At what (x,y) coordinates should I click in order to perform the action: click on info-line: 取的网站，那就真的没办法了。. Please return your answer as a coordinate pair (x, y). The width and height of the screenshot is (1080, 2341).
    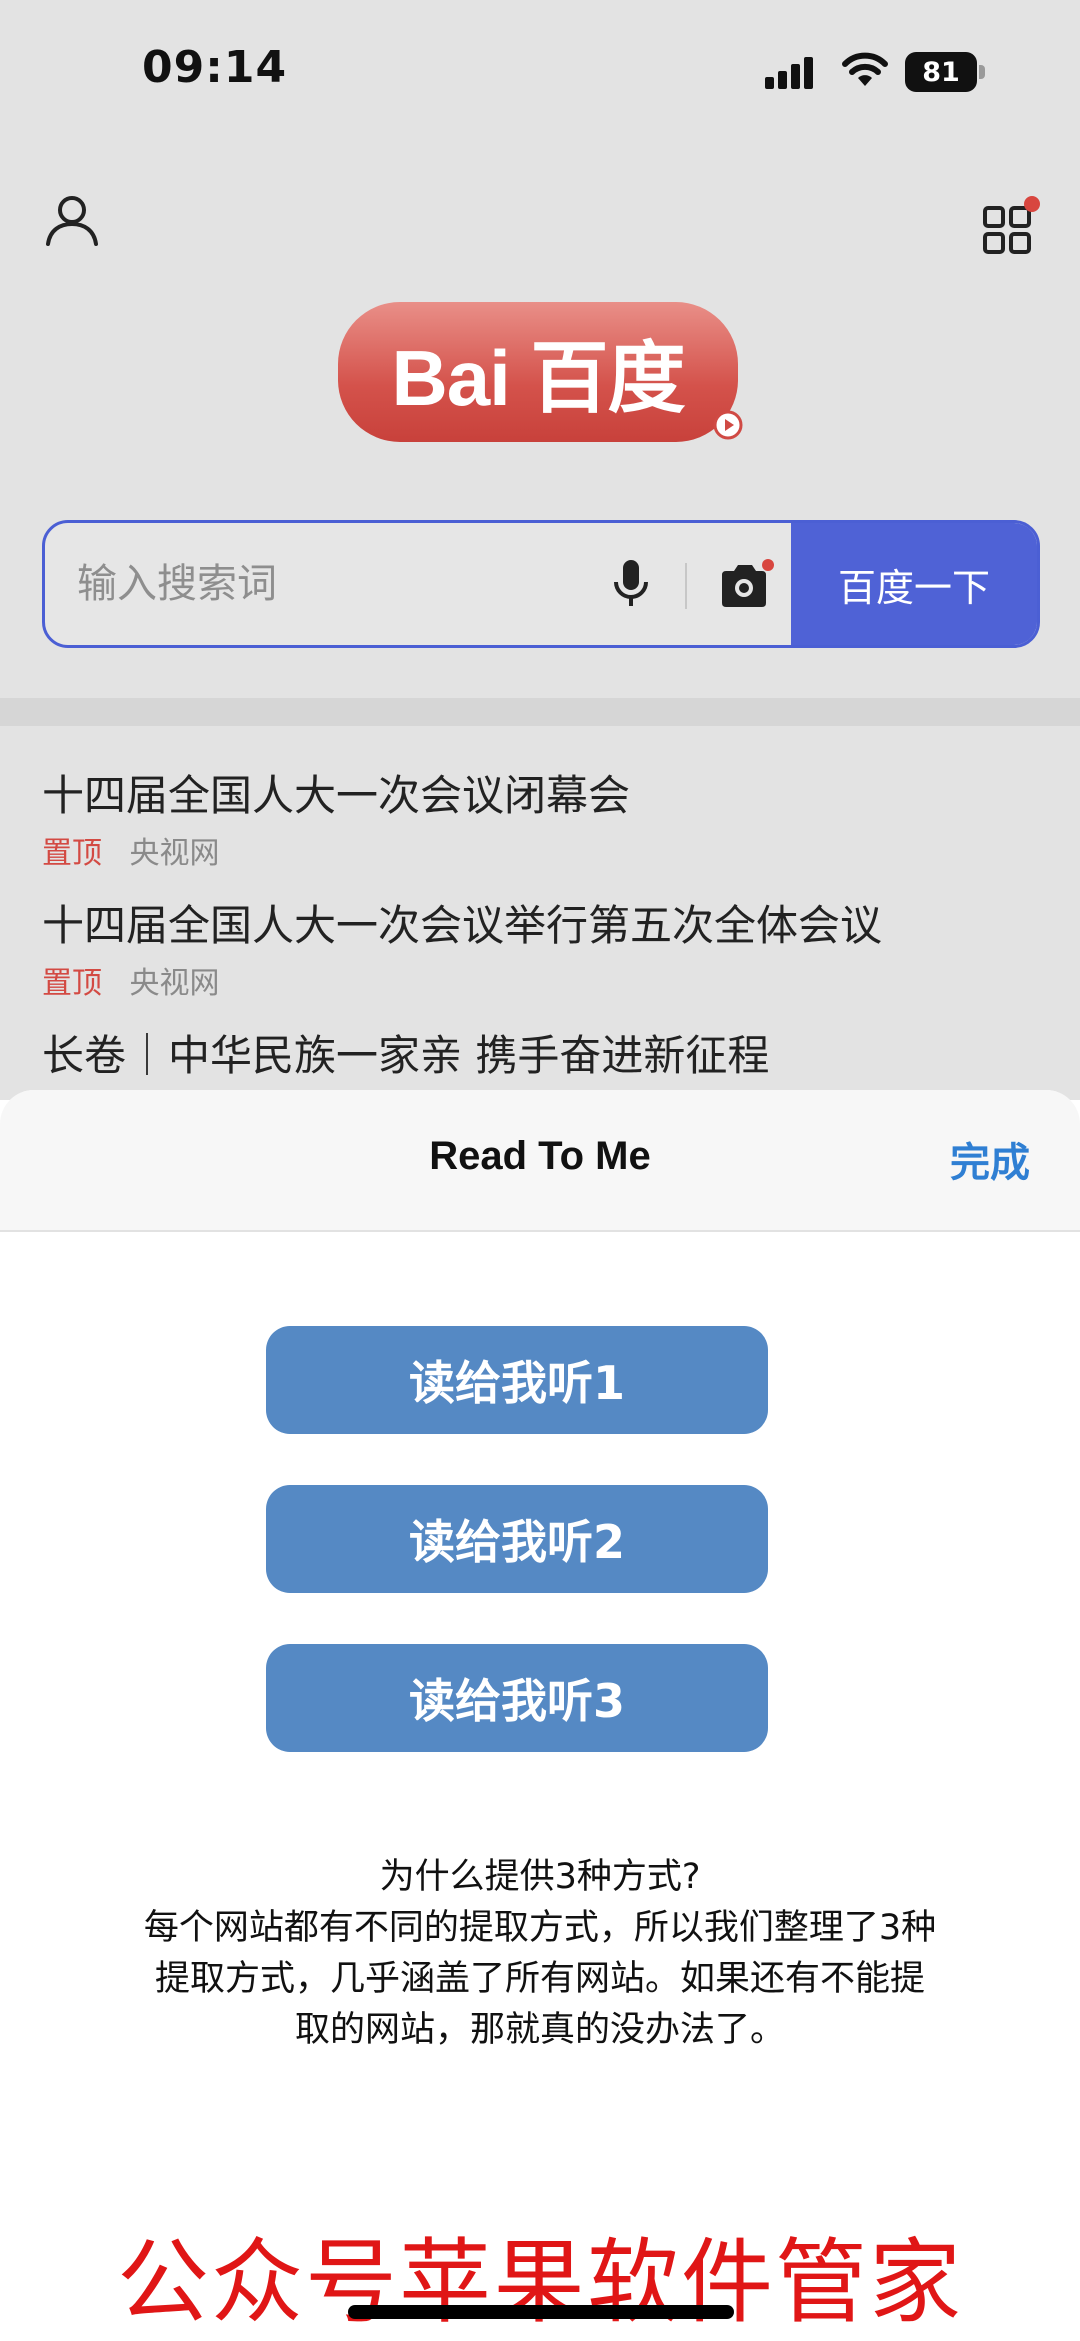
    Looking at the image, I should click on (539, 2030).